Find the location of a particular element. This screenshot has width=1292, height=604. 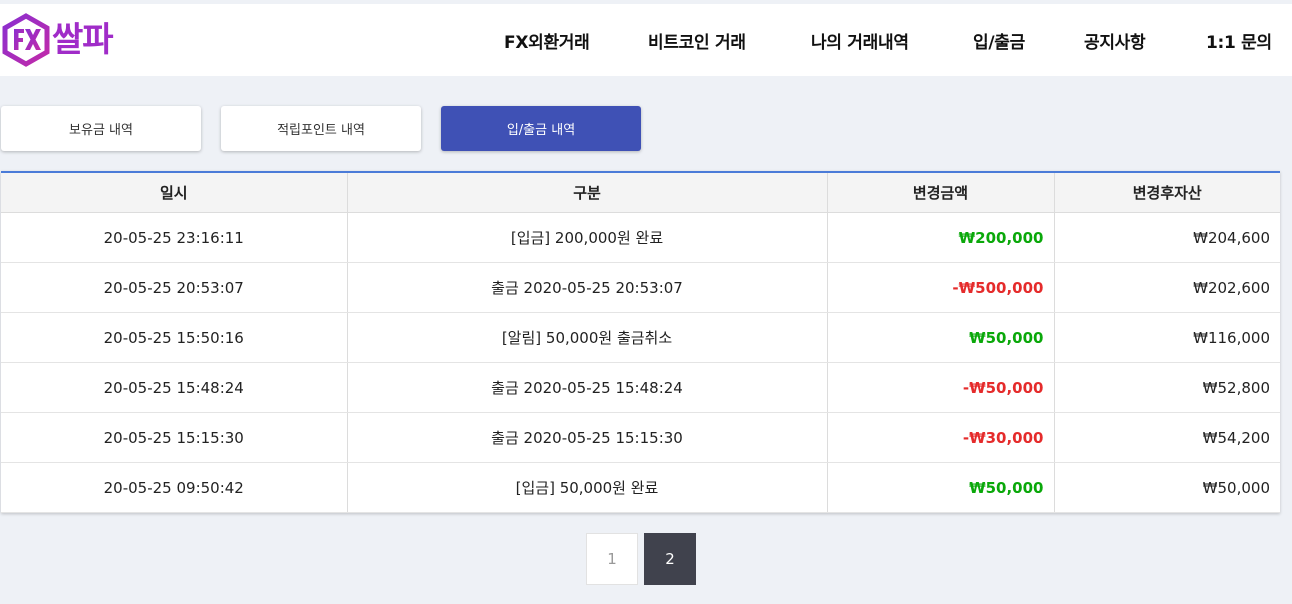

cell-date: 20-05-25 15:50:16 is located at coordinates (174, 337).